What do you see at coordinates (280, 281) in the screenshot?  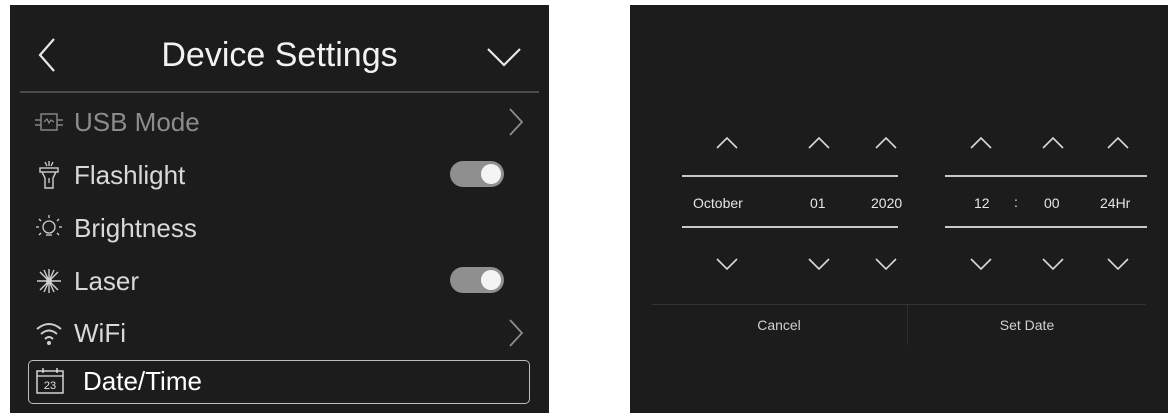 I see `settings-item-laser: Laser` at bounding box center [280, 281].